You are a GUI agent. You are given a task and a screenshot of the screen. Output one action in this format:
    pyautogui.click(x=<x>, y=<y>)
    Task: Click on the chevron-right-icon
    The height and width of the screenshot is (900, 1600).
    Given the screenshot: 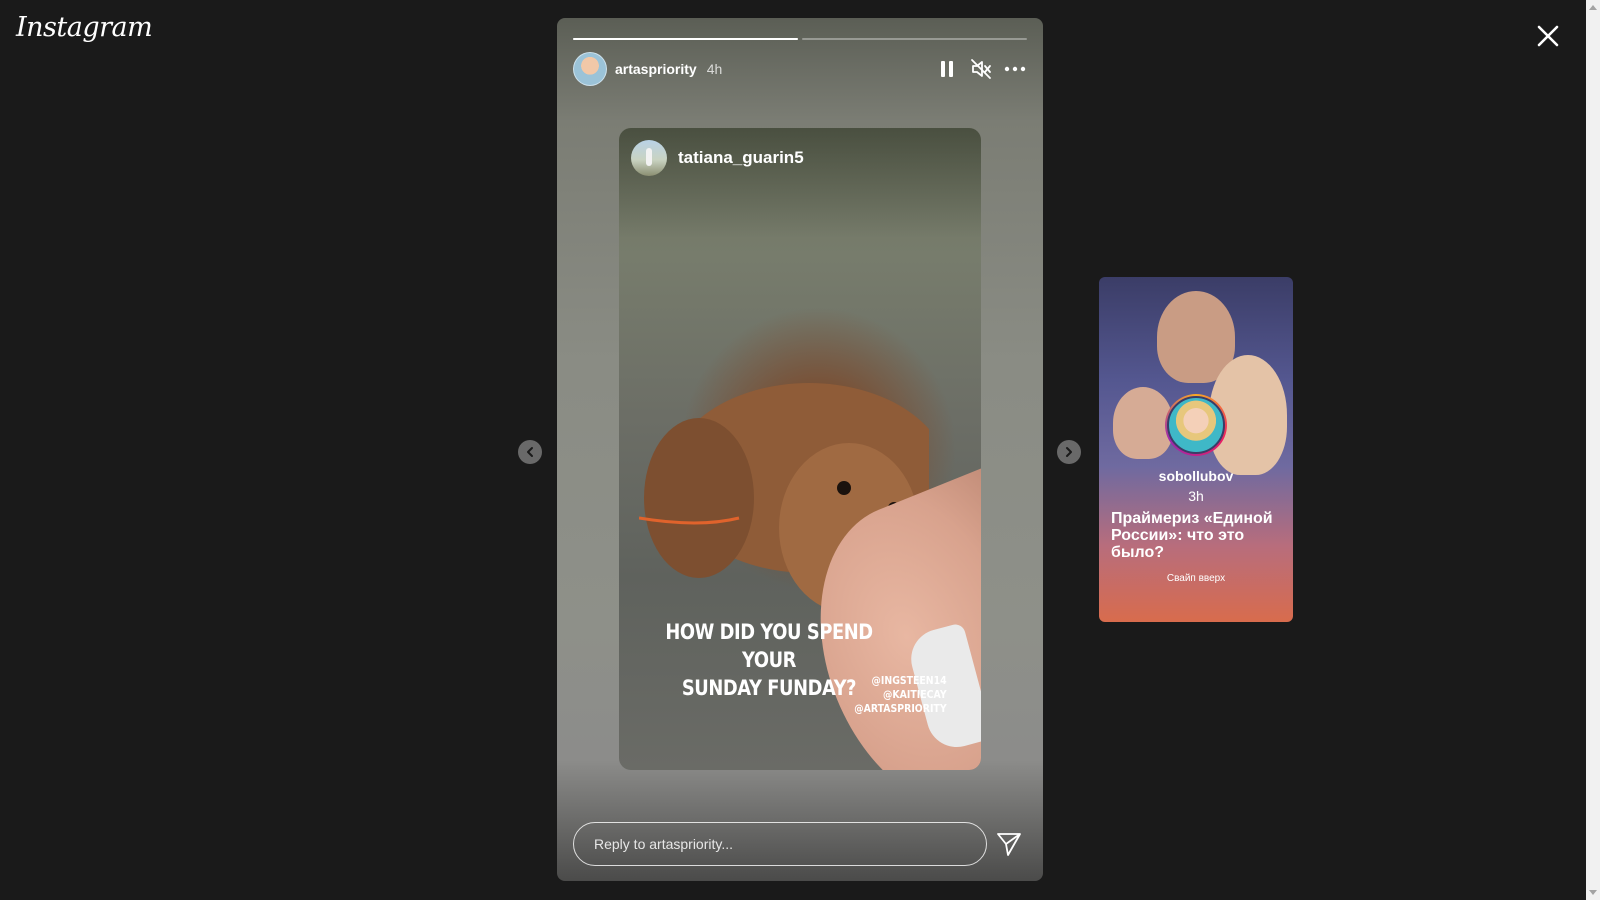 What is the action you would take?
    pyautogui.click(x=1069, y=452)
    